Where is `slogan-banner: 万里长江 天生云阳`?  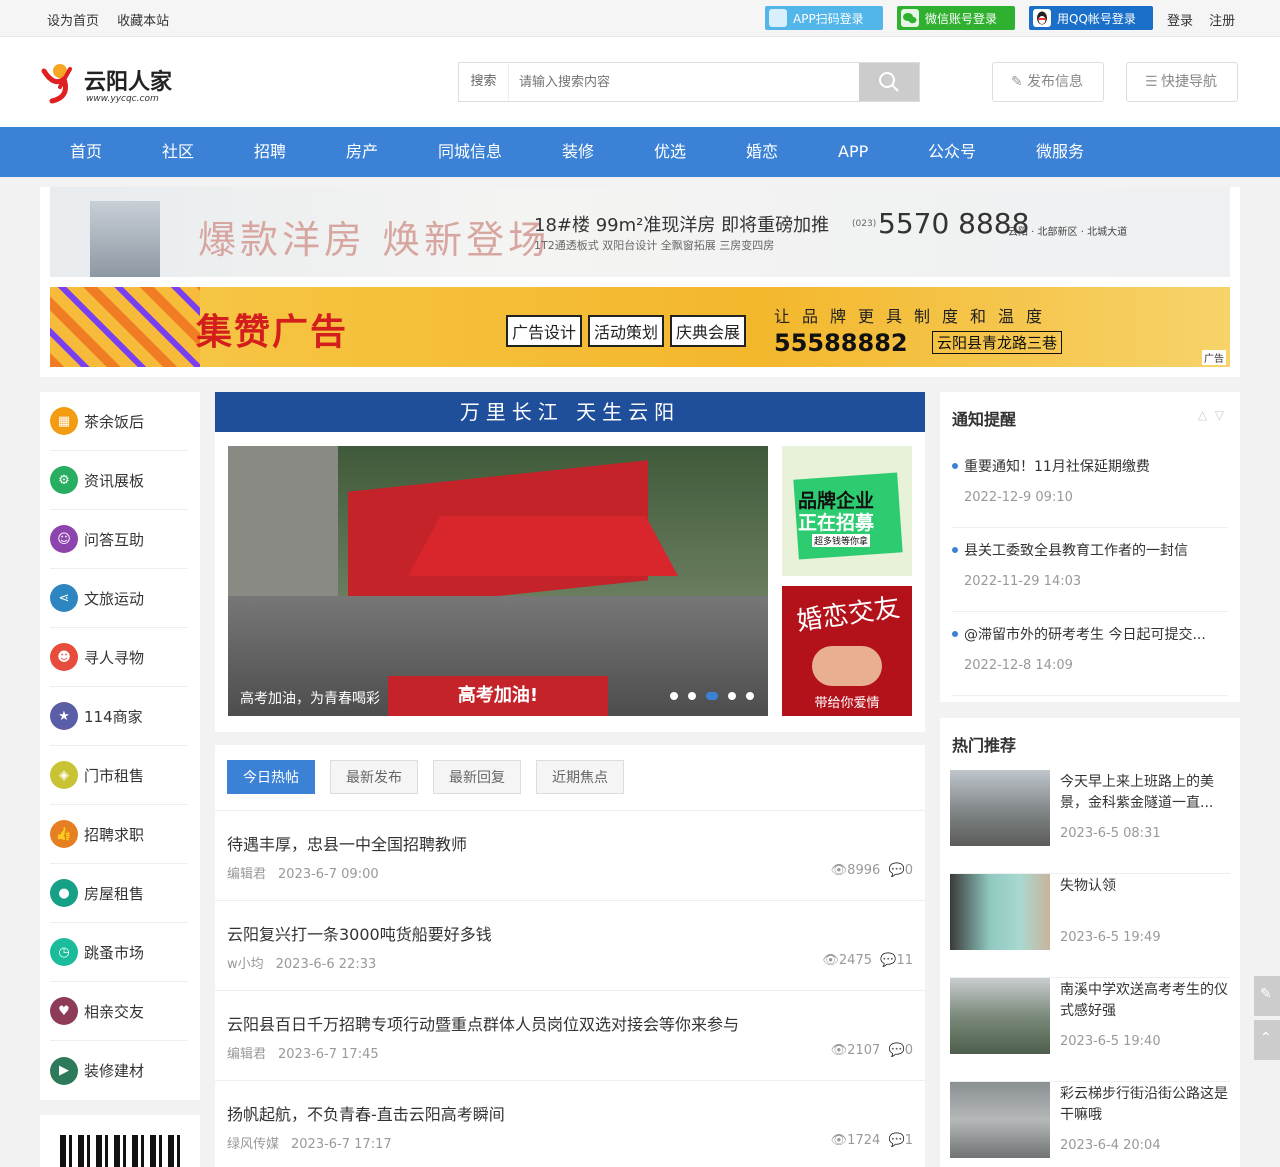 slogan-banner: 万里长江 天生云阳 is located at coordinates (570, 412).